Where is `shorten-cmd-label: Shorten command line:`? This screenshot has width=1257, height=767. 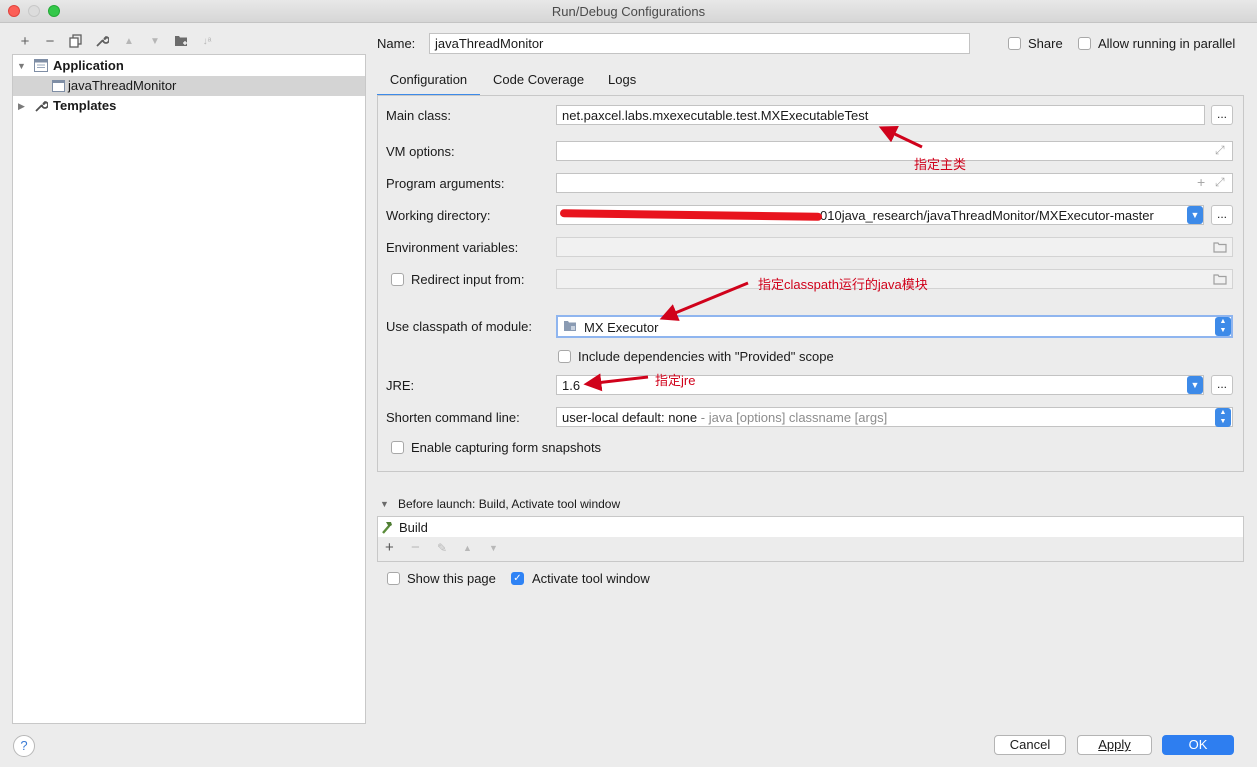 shorten-cmd-label: Shorten command line: is located at coordinates (453, 417).